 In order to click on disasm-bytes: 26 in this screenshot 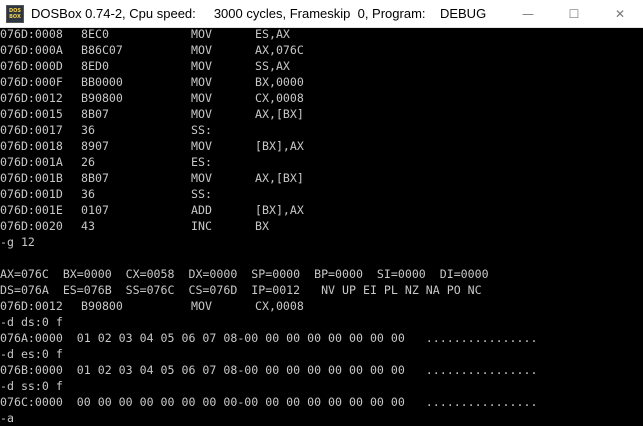, I will do `click(88, 162)`.